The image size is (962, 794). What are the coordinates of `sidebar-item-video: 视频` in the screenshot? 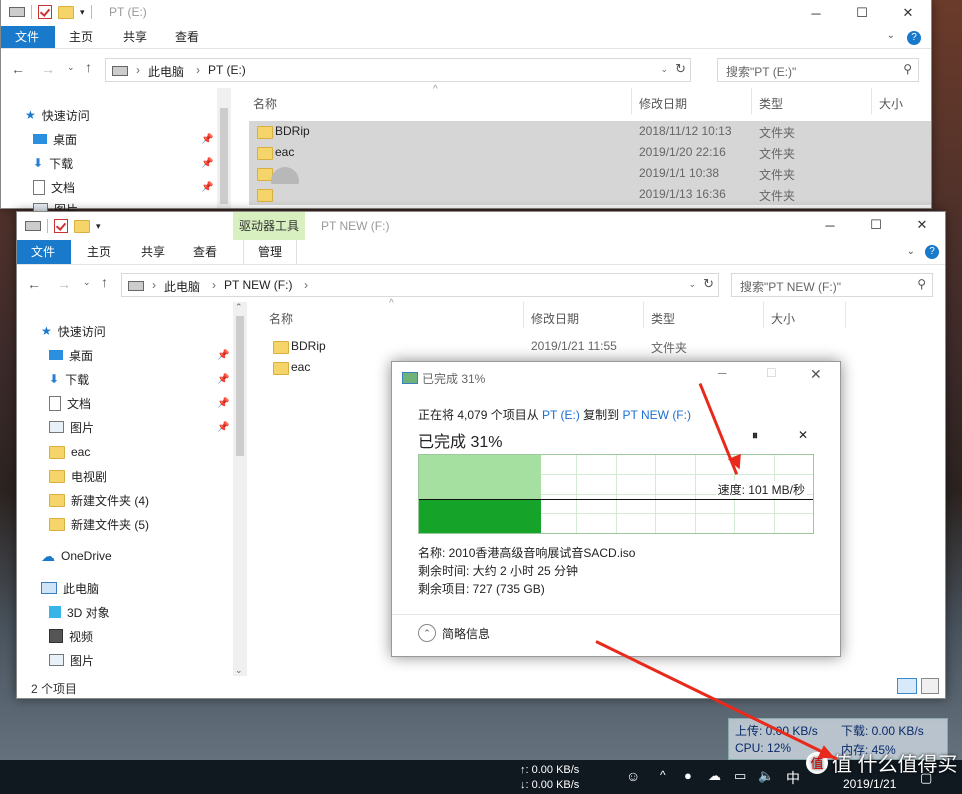 It's located at (71, 636).